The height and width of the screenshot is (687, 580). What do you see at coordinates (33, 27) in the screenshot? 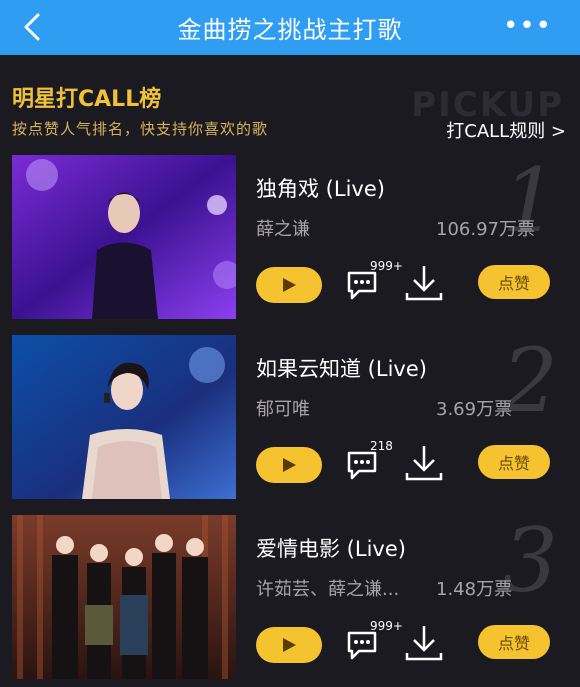
I see `back-arrow-icon` at bounding box center [33, 27].